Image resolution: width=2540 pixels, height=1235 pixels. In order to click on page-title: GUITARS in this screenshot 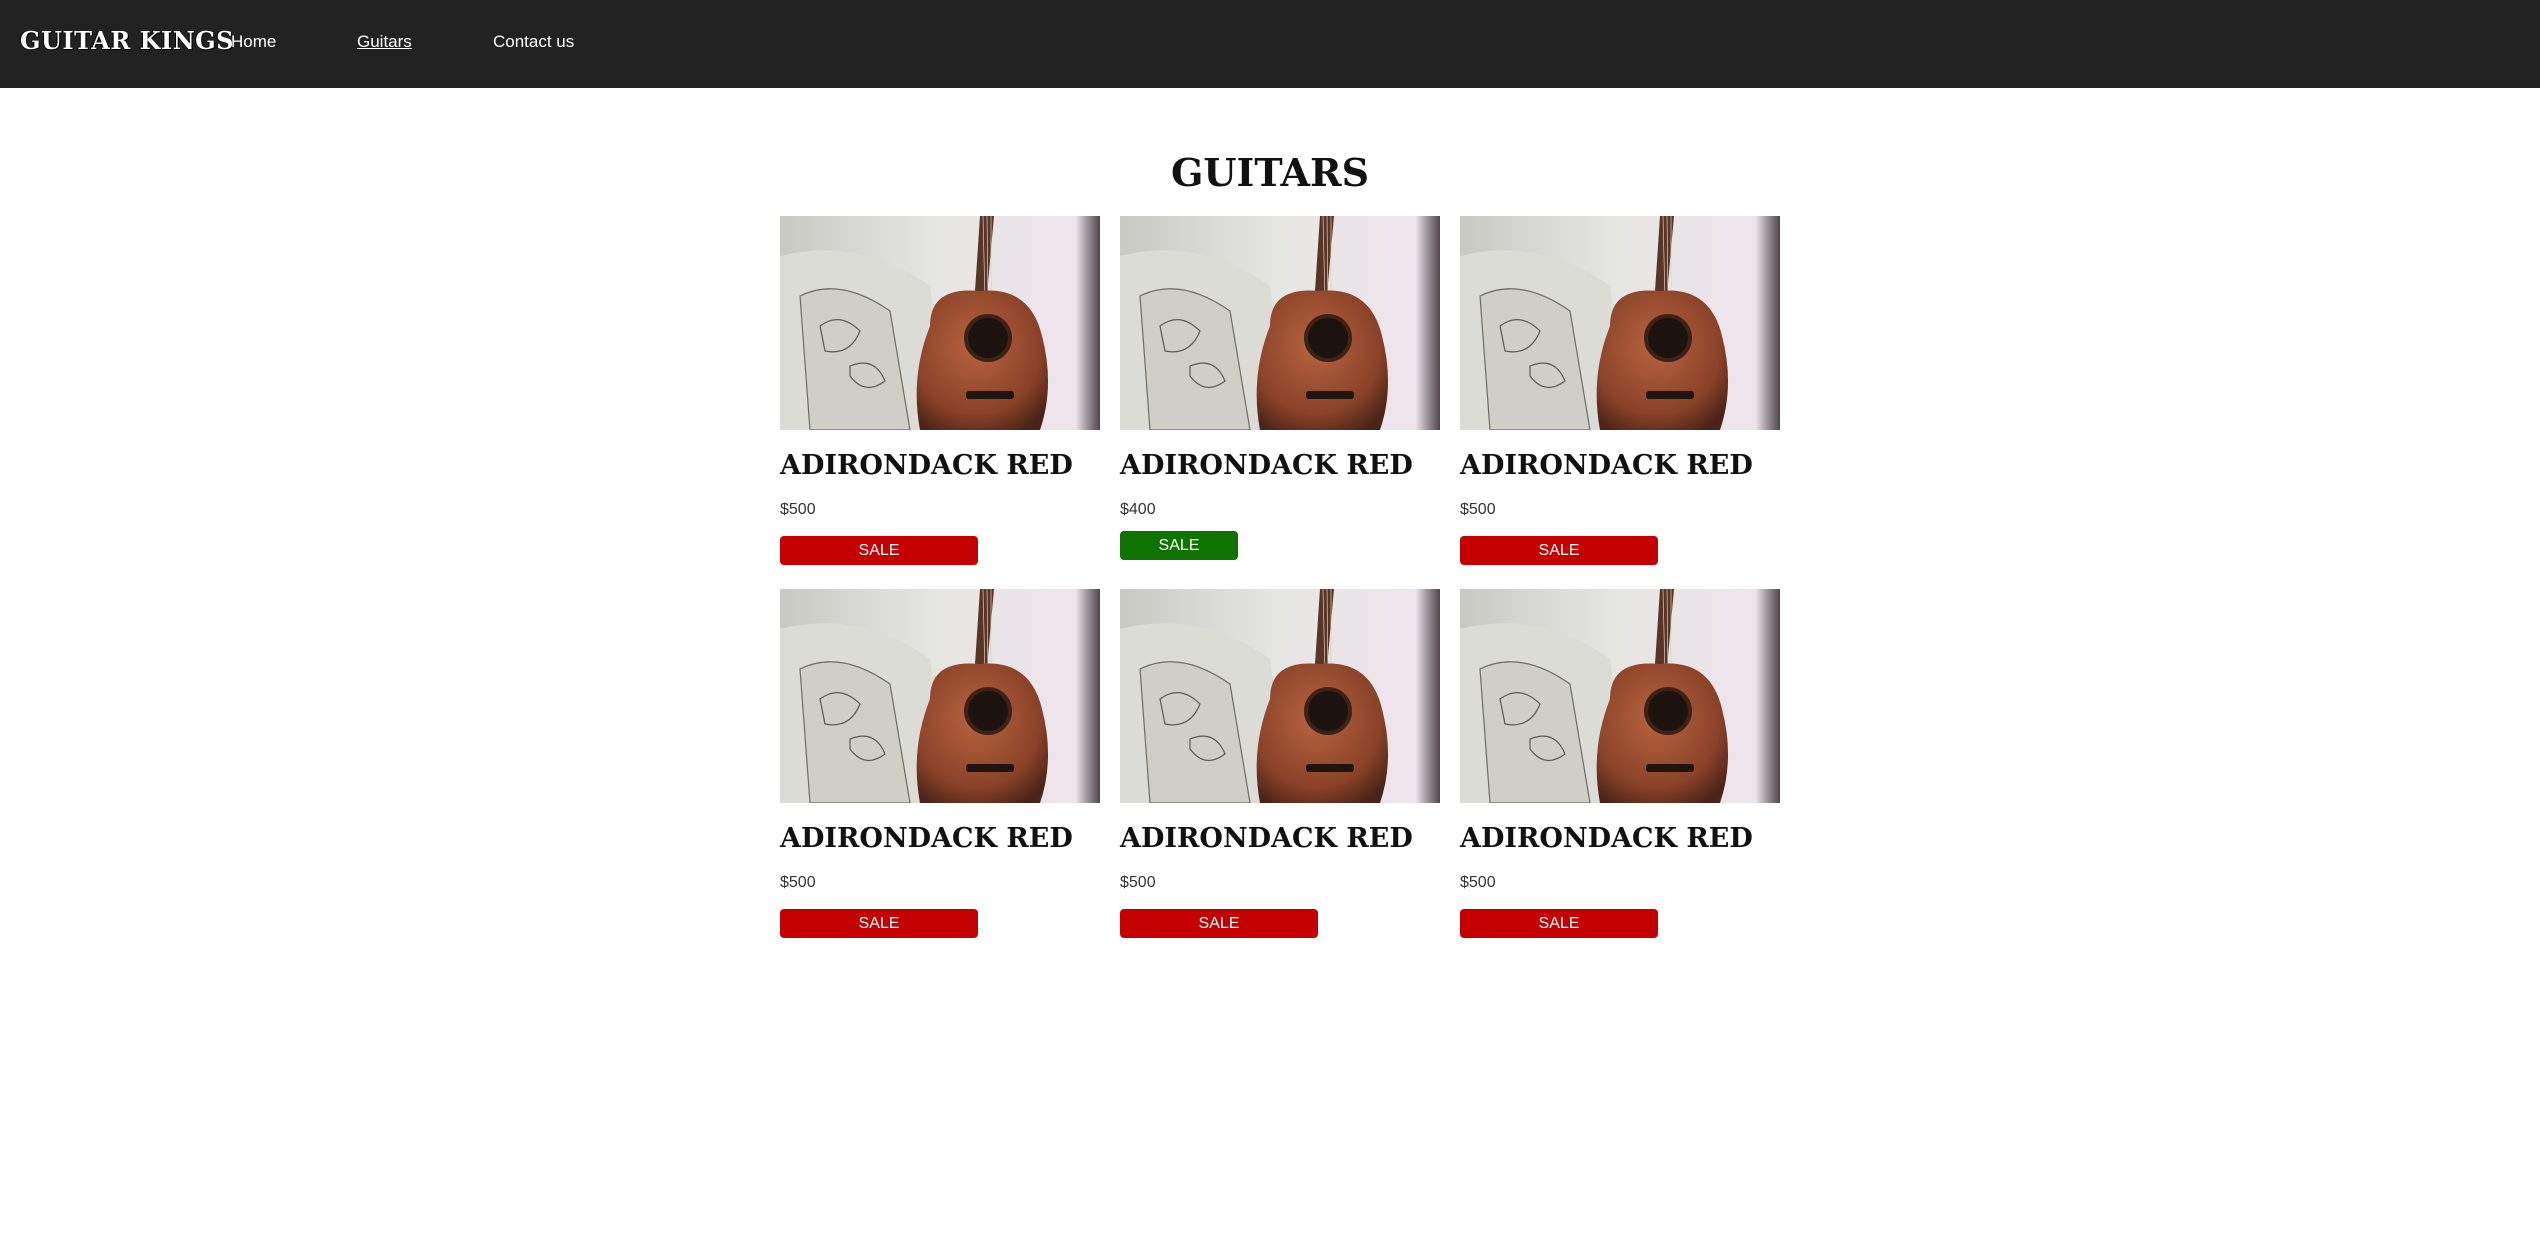, I will do `click(1270, 172)`.